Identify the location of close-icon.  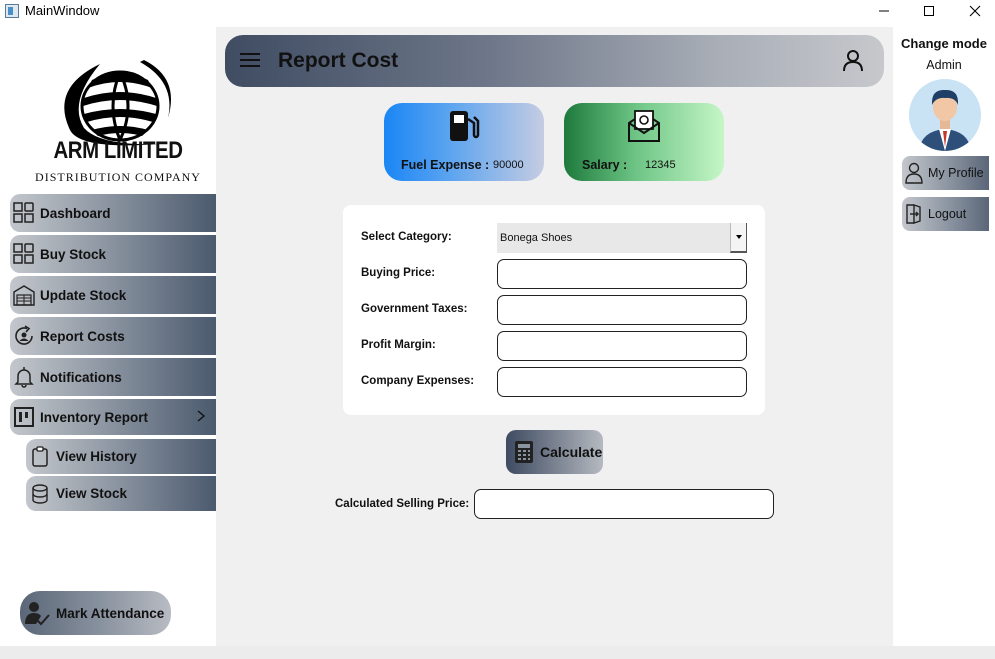
(975, 11).